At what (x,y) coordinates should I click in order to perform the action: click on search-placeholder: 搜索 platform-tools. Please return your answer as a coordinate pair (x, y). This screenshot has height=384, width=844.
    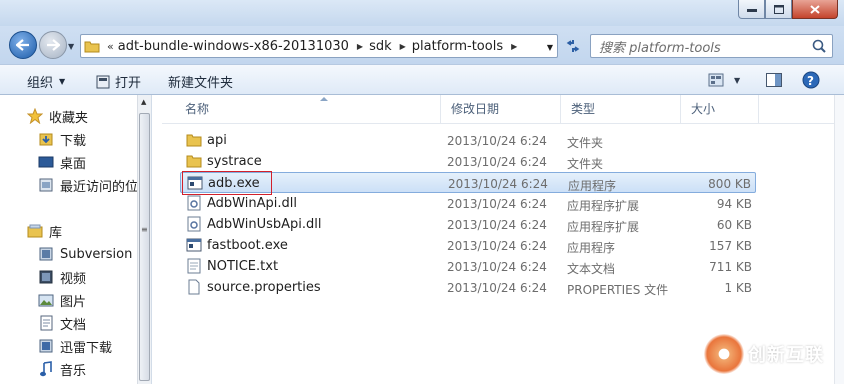
    Looking at the image, I should click on (660, 48).